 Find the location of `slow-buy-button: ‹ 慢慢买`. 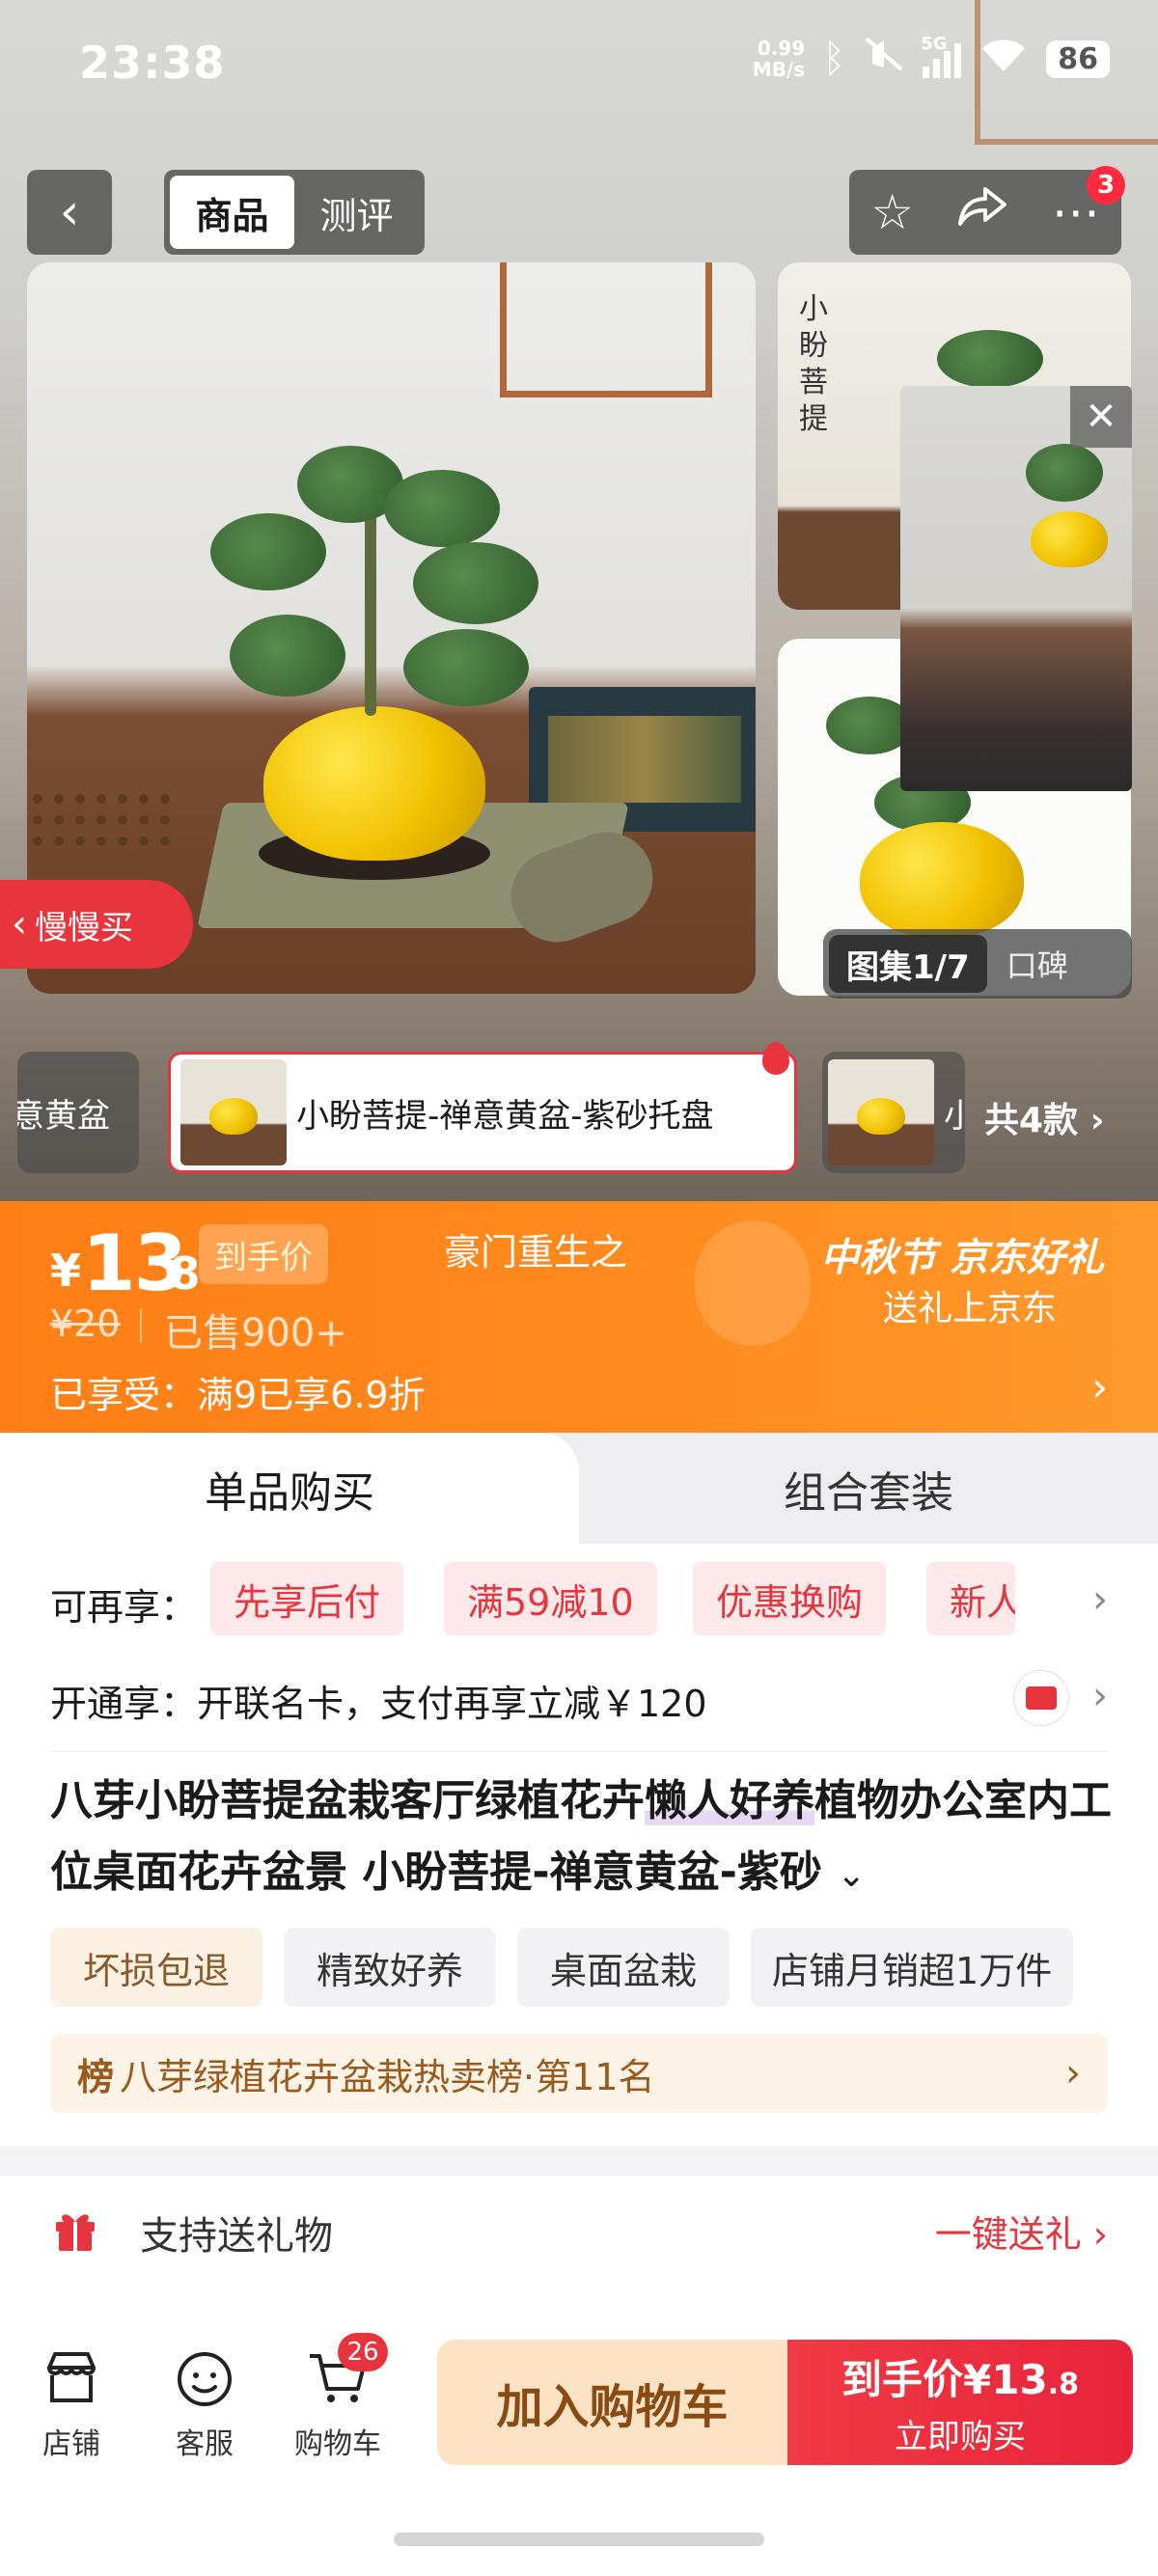

slow-buy-button: ‹ 慢慢买 is located at coordinates (96, 925).